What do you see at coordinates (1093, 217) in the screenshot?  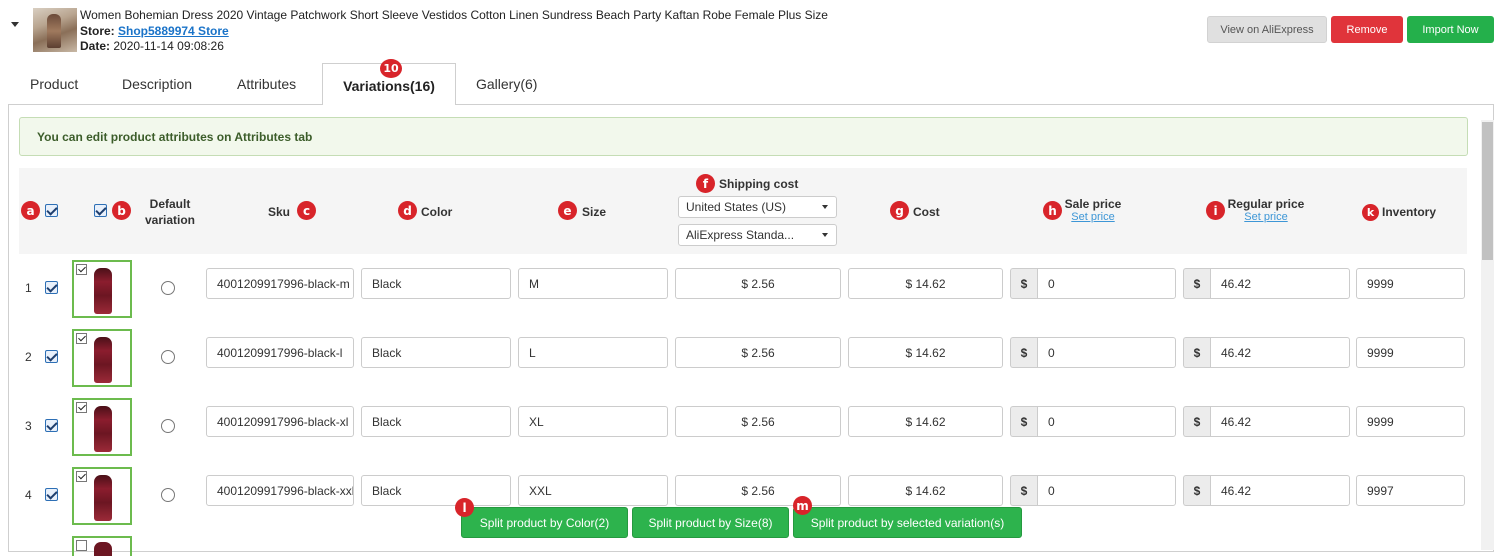 I see `sale-set-price-link: Set price` at bounding box center [1093, 217].